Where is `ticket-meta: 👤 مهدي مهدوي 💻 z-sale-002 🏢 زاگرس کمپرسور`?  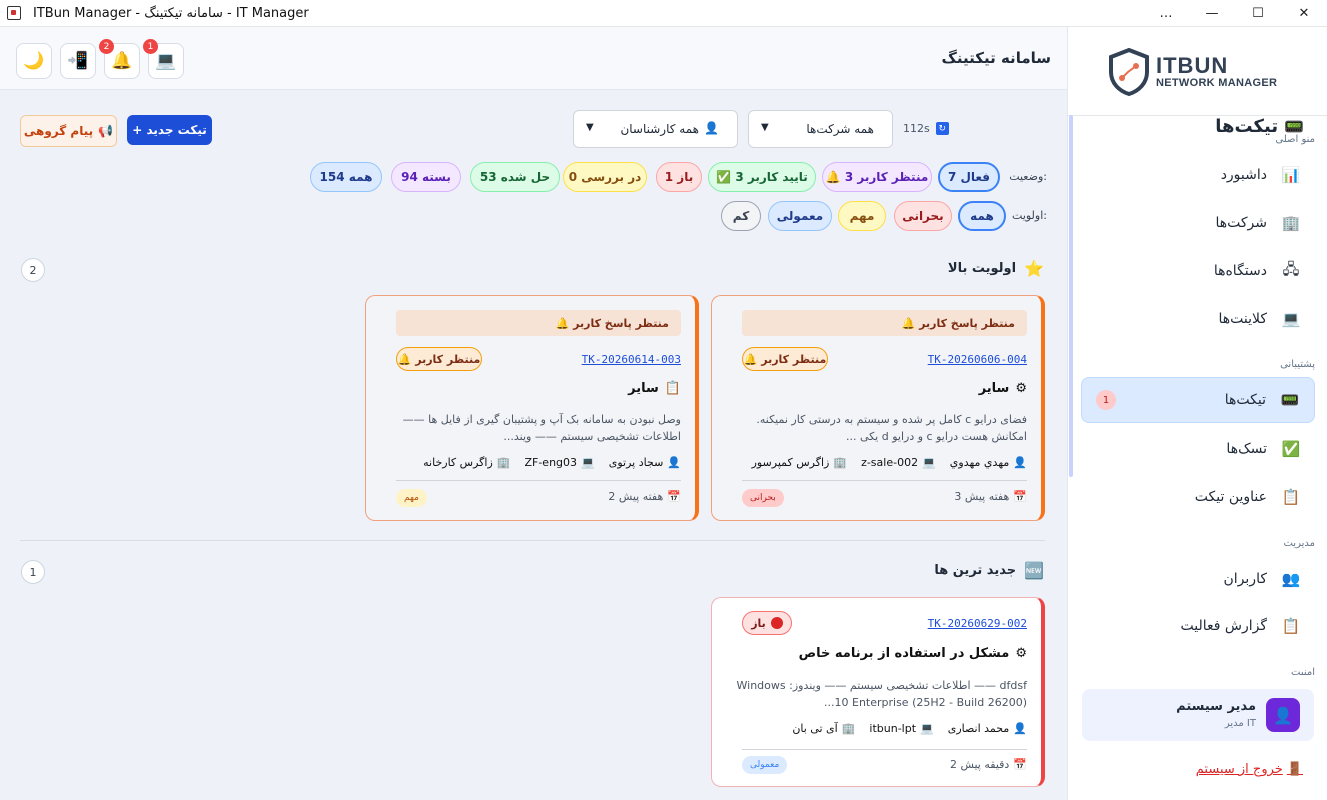 ticket-meta: 👤 مهدي مهدوي 💻 z-sale-002 🏢 زاگرس کمپرسور is located at coordinates (882, 462).